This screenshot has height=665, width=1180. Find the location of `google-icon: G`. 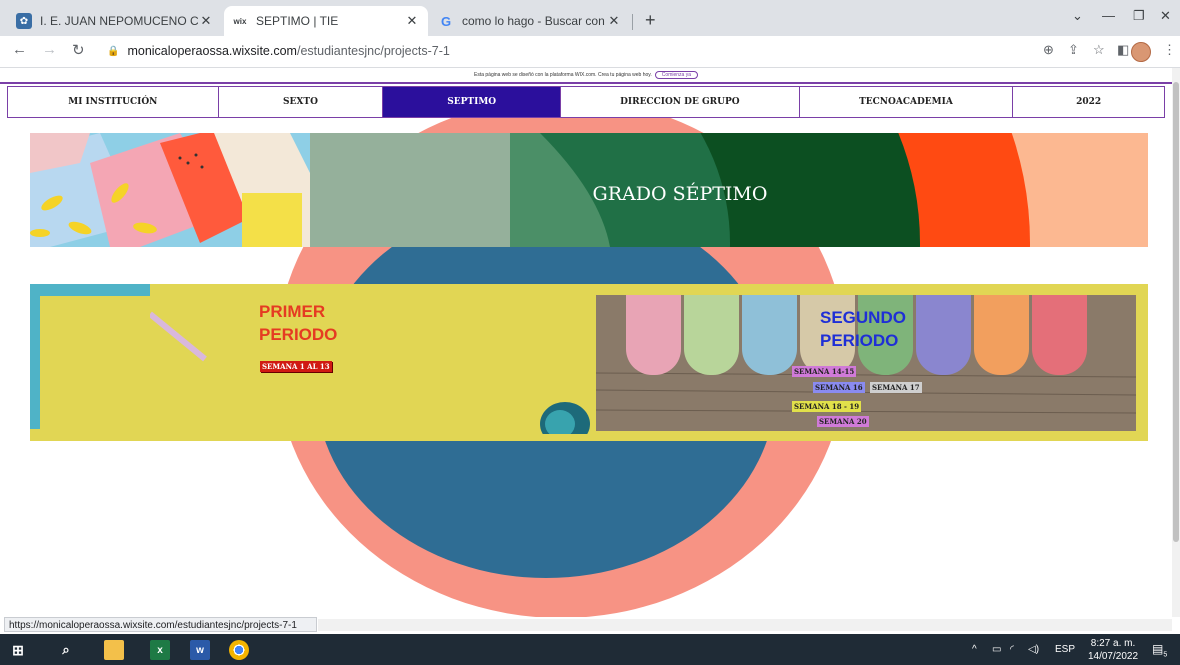

google-icon: G is located at coordinates (446, 21).